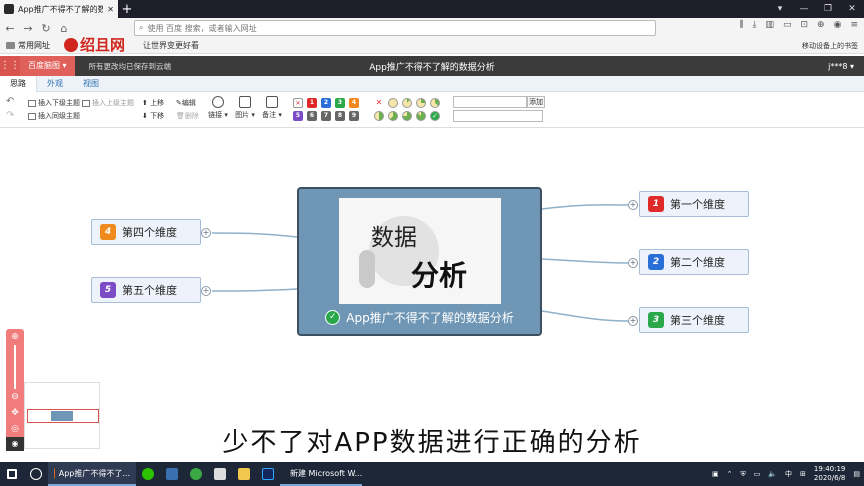  What do you see at coordinates (47, 66) in the screenshot?
I see `app-name-menu: 百度脑图 ▾` at bounding box center [47, 66].